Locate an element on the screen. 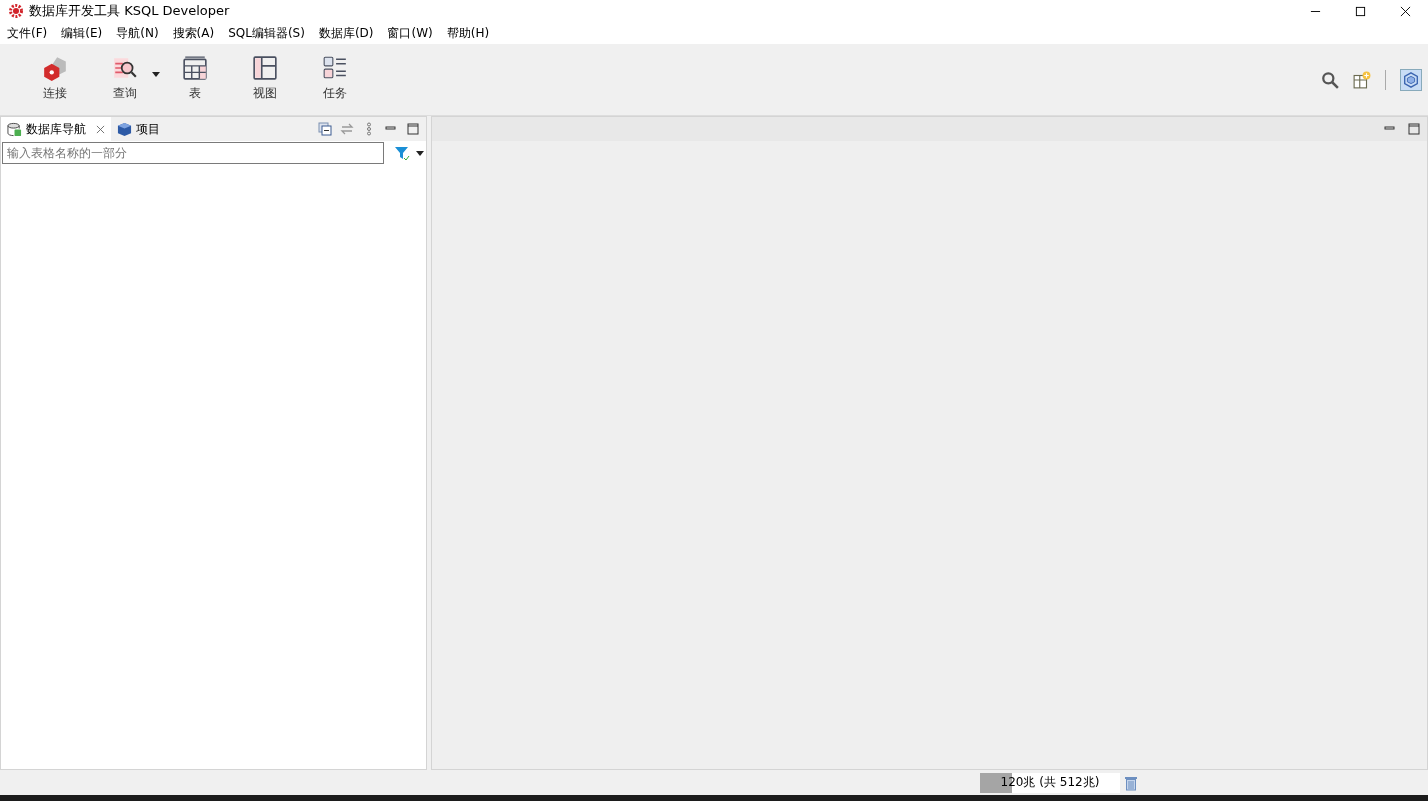  table-filter-field: 输入表格名称的一部分 is located at coordinates (193, 153).